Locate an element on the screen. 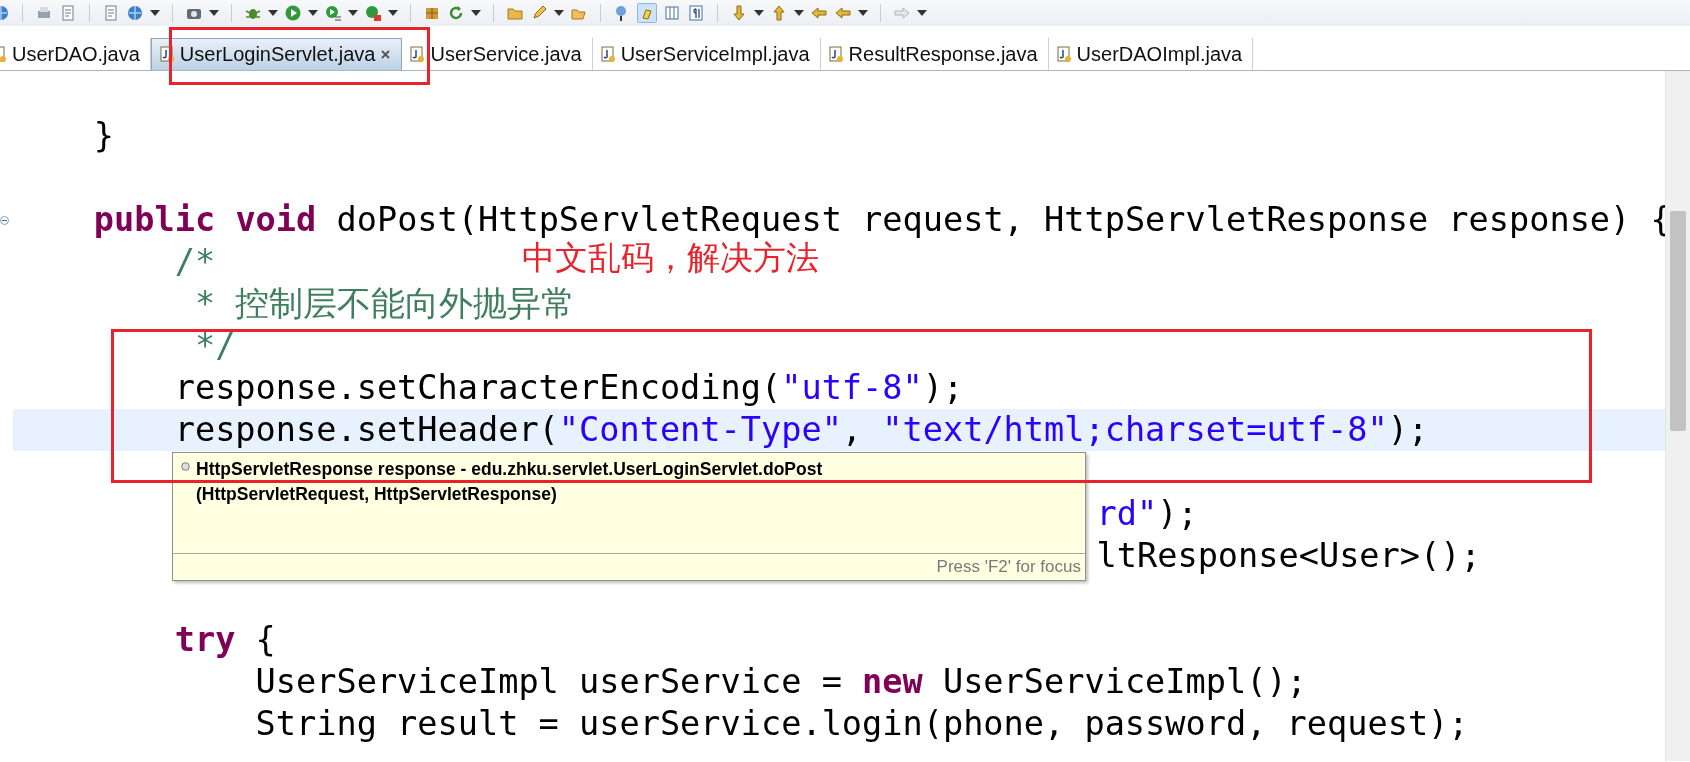 Image resolution: width=1690 pixels, height=762 pixels. code-line: response.setCharacterEncoding("utf-8"); is located at coordinates (568, 388).